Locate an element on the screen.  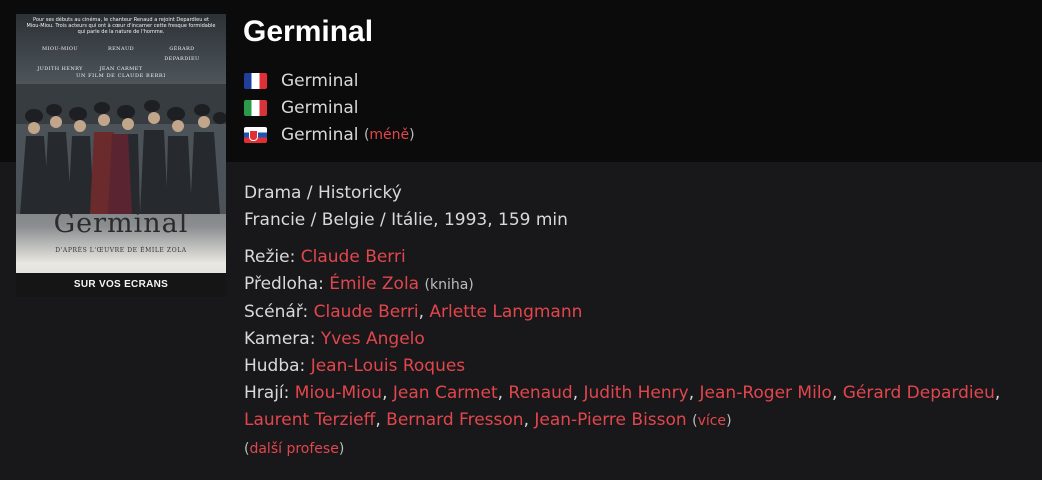
credit-row-screenplay: Scénář: Claude Berri, Arlette Langmann is located at coordinates (639, 312).